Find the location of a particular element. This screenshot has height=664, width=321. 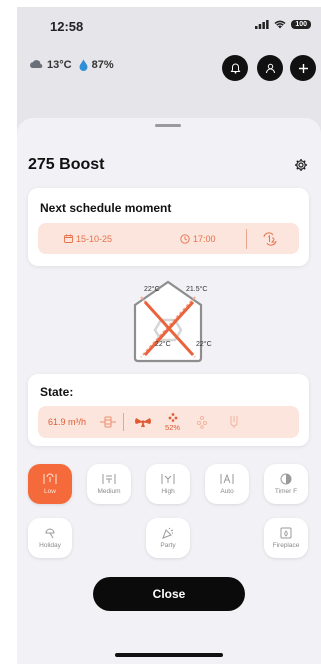

calendar-icon is located at coordinates (68, 238).